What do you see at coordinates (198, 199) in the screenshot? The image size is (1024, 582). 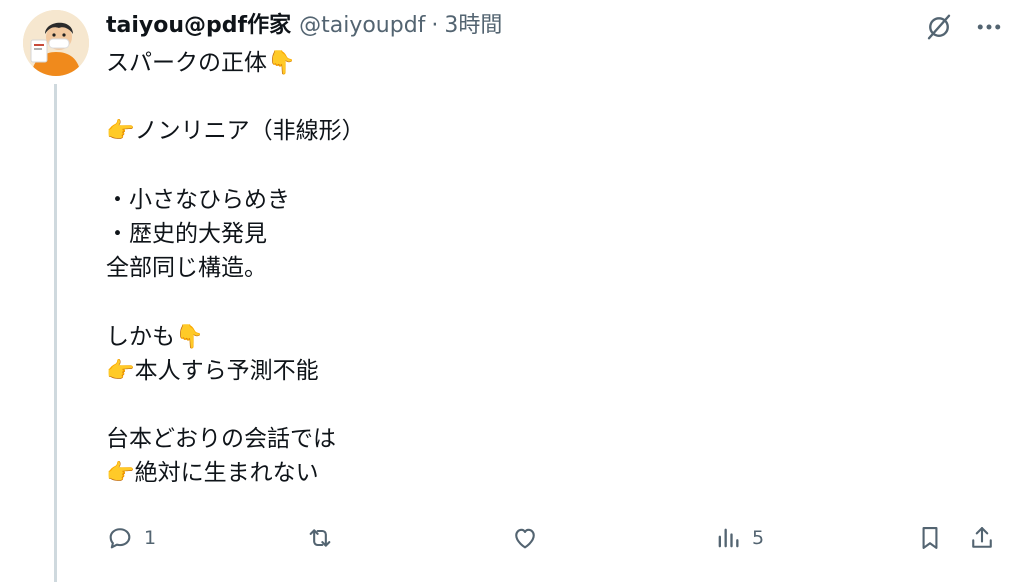 I see `post-line: ・小さなひらめき` at bounding box center [198, 199].